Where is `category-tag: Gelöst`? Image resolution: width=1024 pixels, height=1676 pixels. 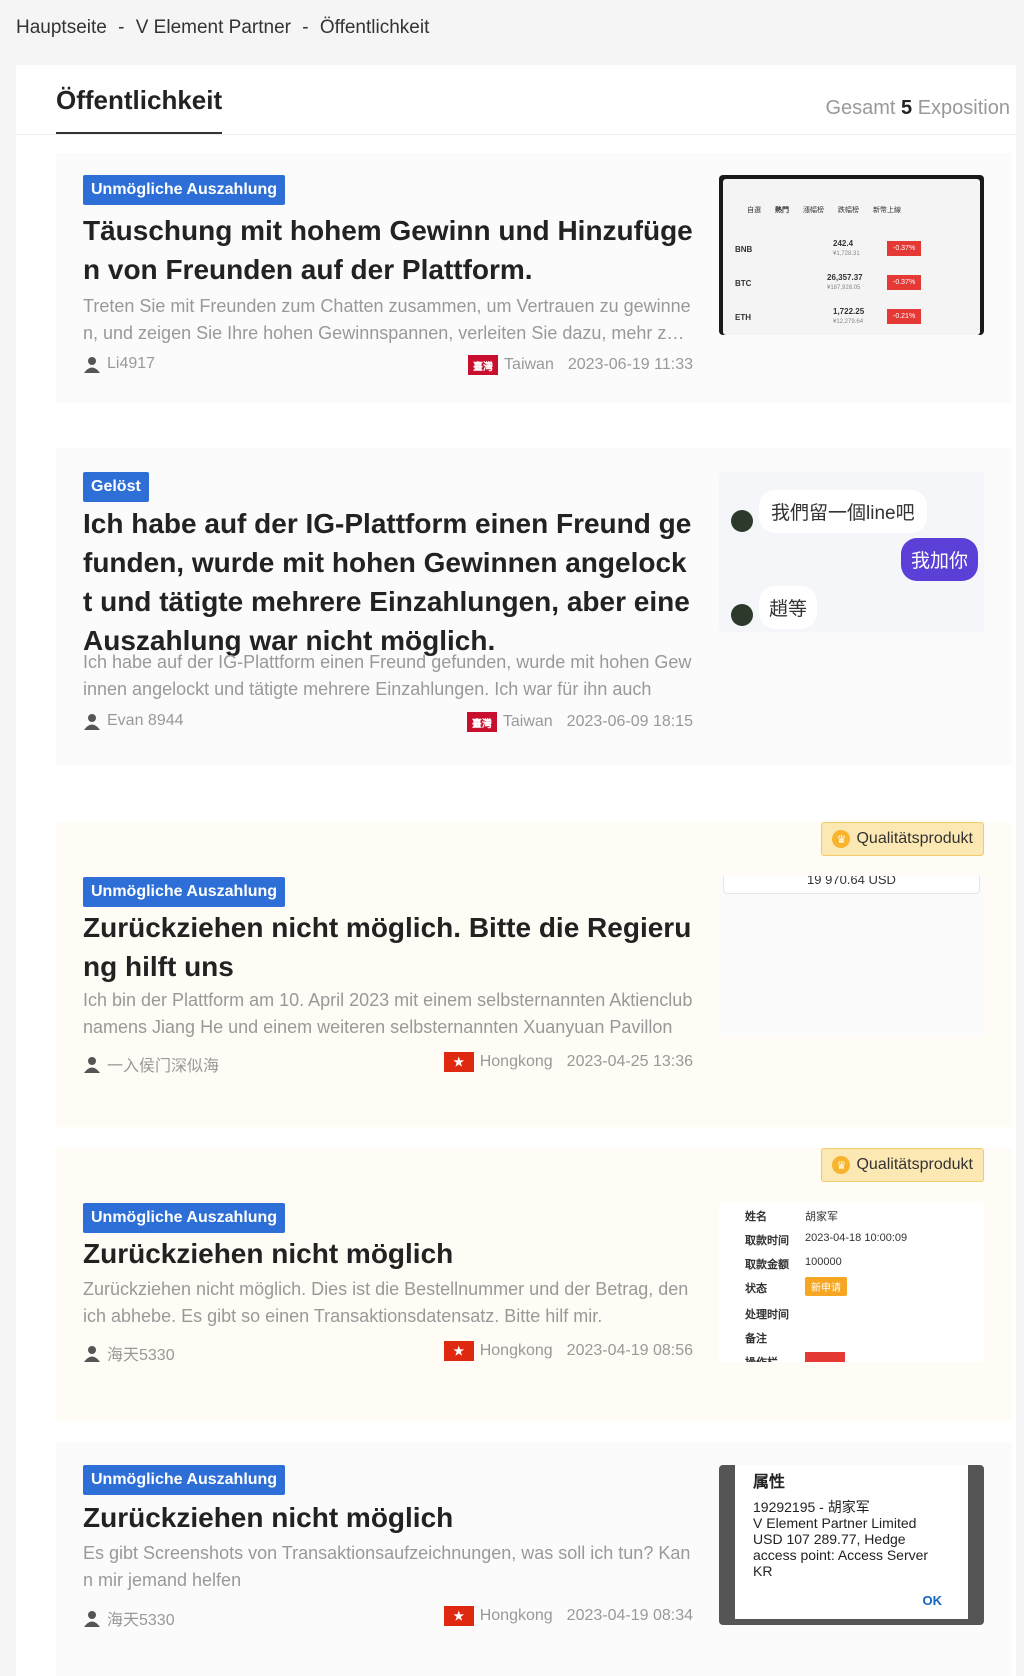
category-tag: Gelöst is located at coordinates (116, 487).